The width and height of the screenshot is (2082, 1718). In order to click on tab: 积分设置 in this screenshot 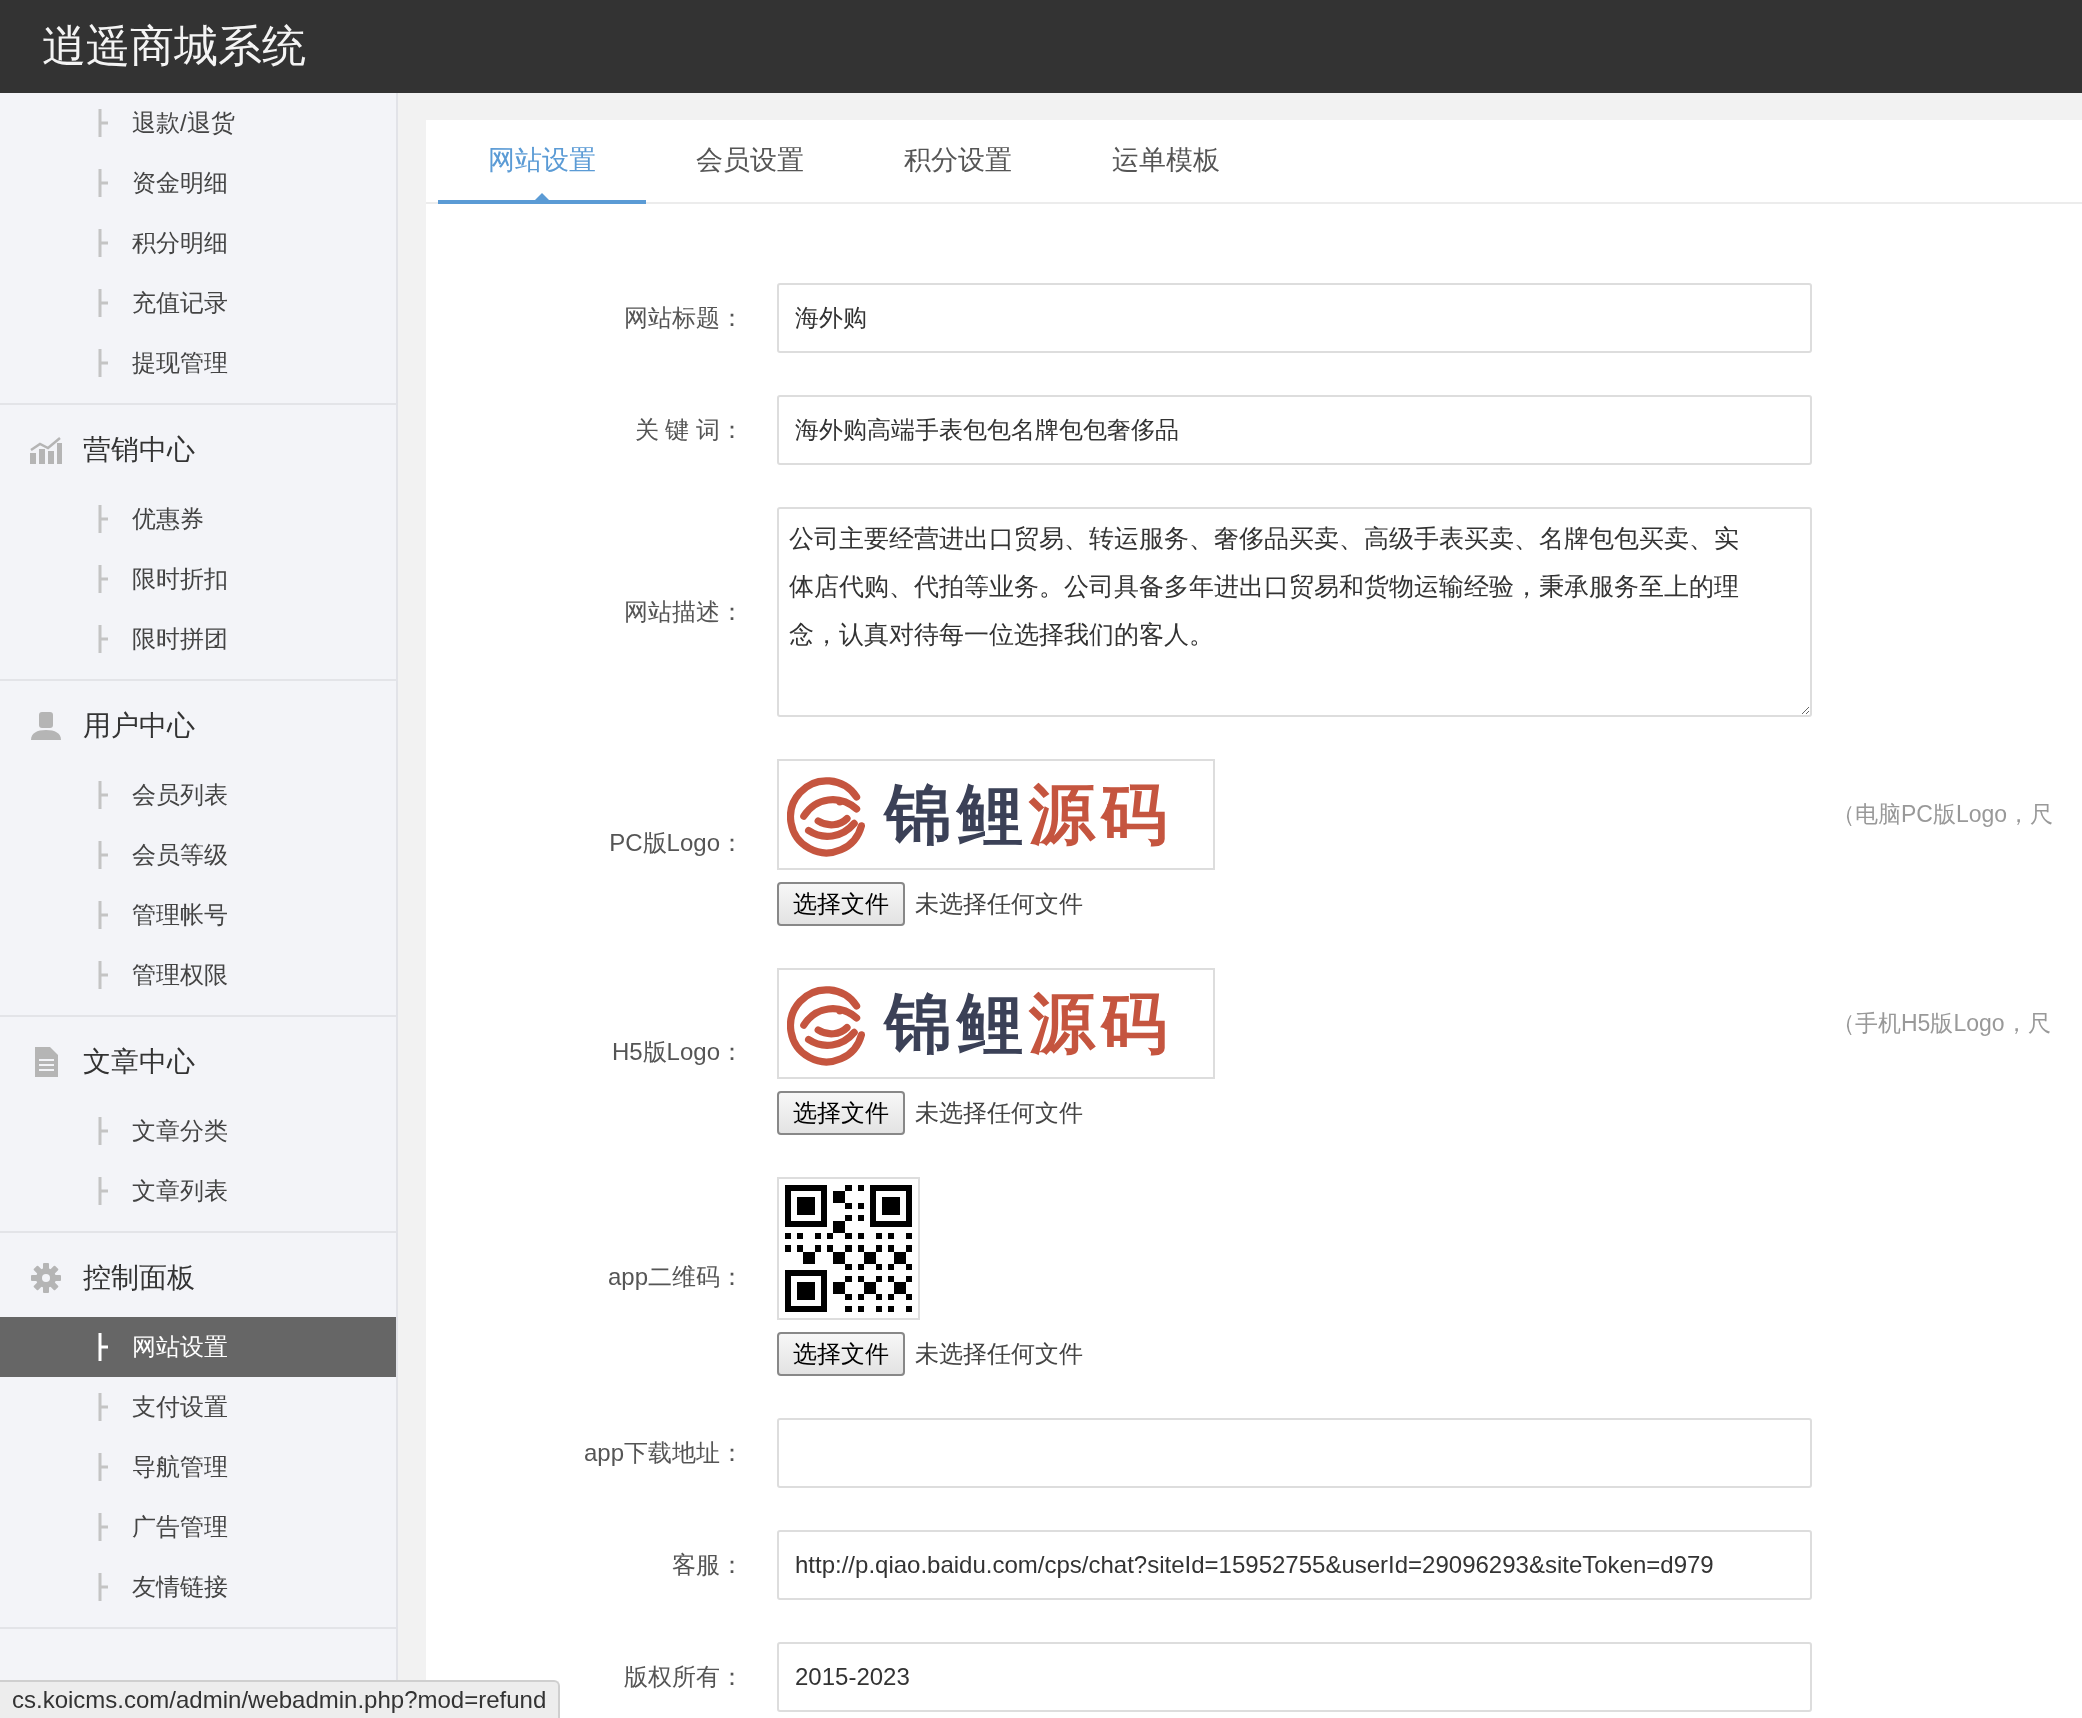, I will do `click(958, 162)`.